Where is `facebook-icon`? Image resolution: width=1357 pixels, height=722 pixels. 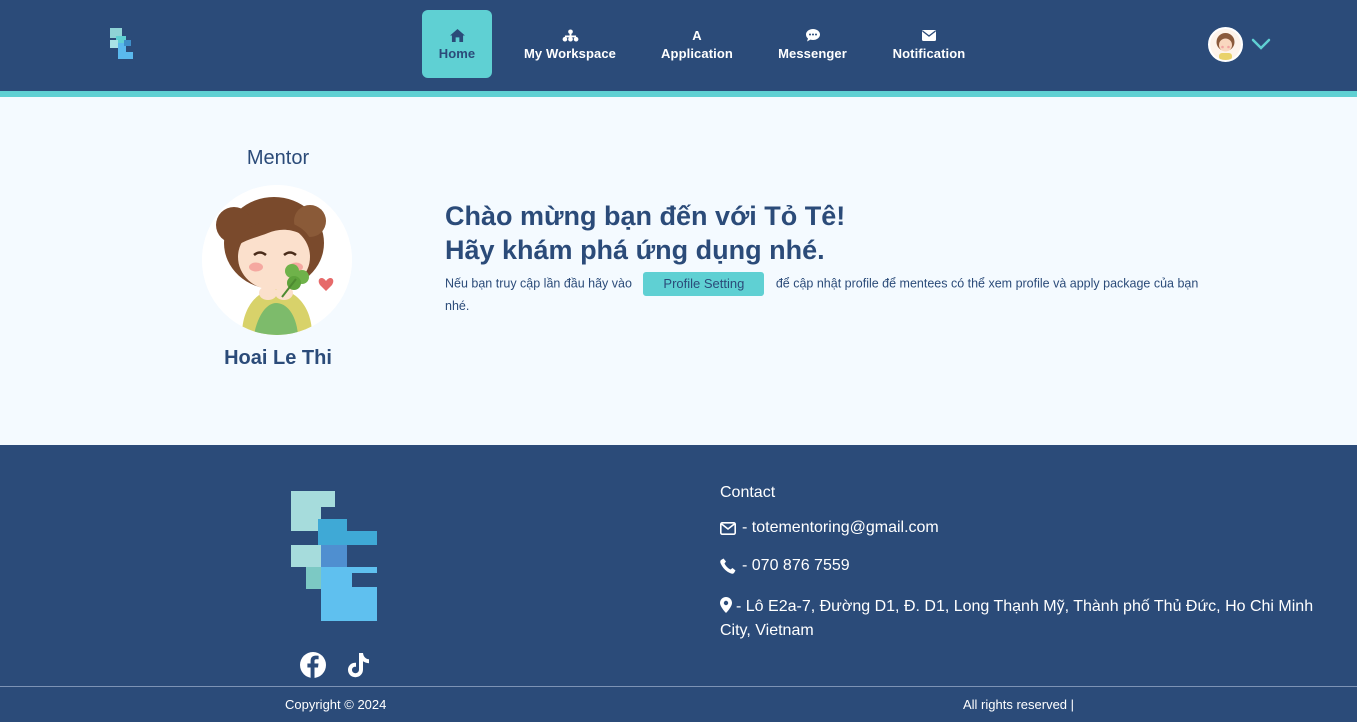
facebook-icon is located at coordinates (313, 665).